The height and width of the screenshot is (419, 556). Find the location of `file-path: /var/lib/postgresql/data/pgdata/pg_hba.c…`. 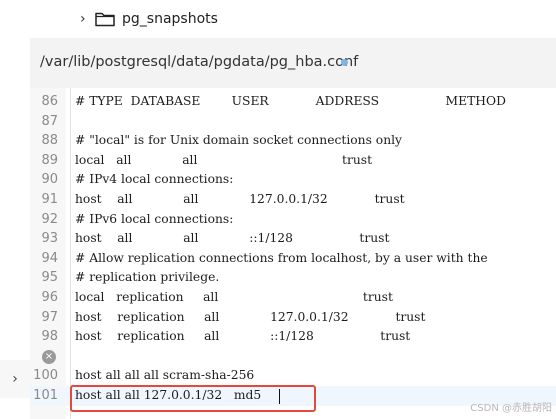

file-path: /var/lib/postgresql/data/pgdata/pg_hba.c… is located at coordinates (199, 62).